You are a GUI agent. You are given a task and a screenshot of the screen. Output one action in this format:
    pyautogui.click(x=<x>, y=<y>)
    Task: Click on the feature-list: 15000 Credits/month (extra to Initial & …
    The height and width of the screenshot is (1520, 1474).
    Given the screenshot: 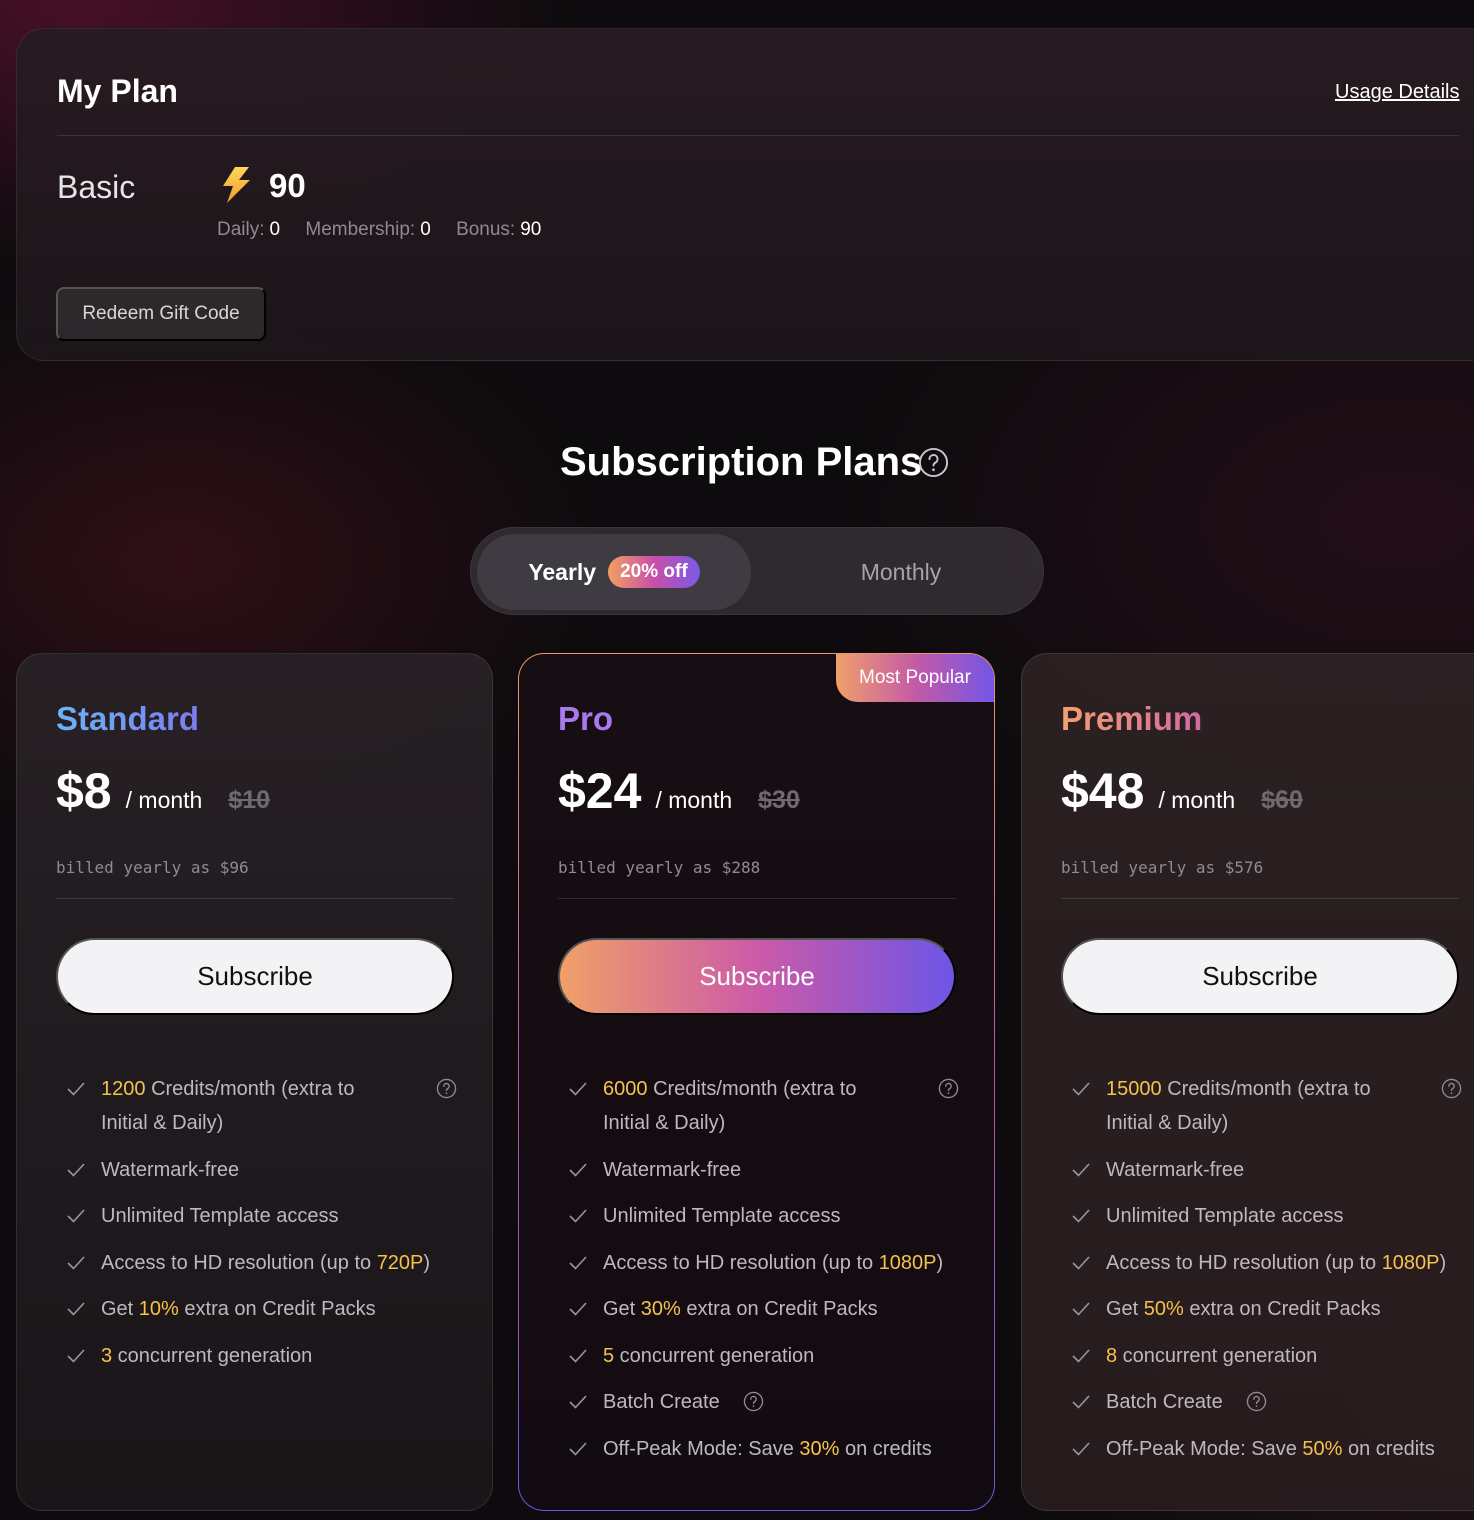 What is the action you would take?
    pyautogui.click(x=1267, y=1275)
    